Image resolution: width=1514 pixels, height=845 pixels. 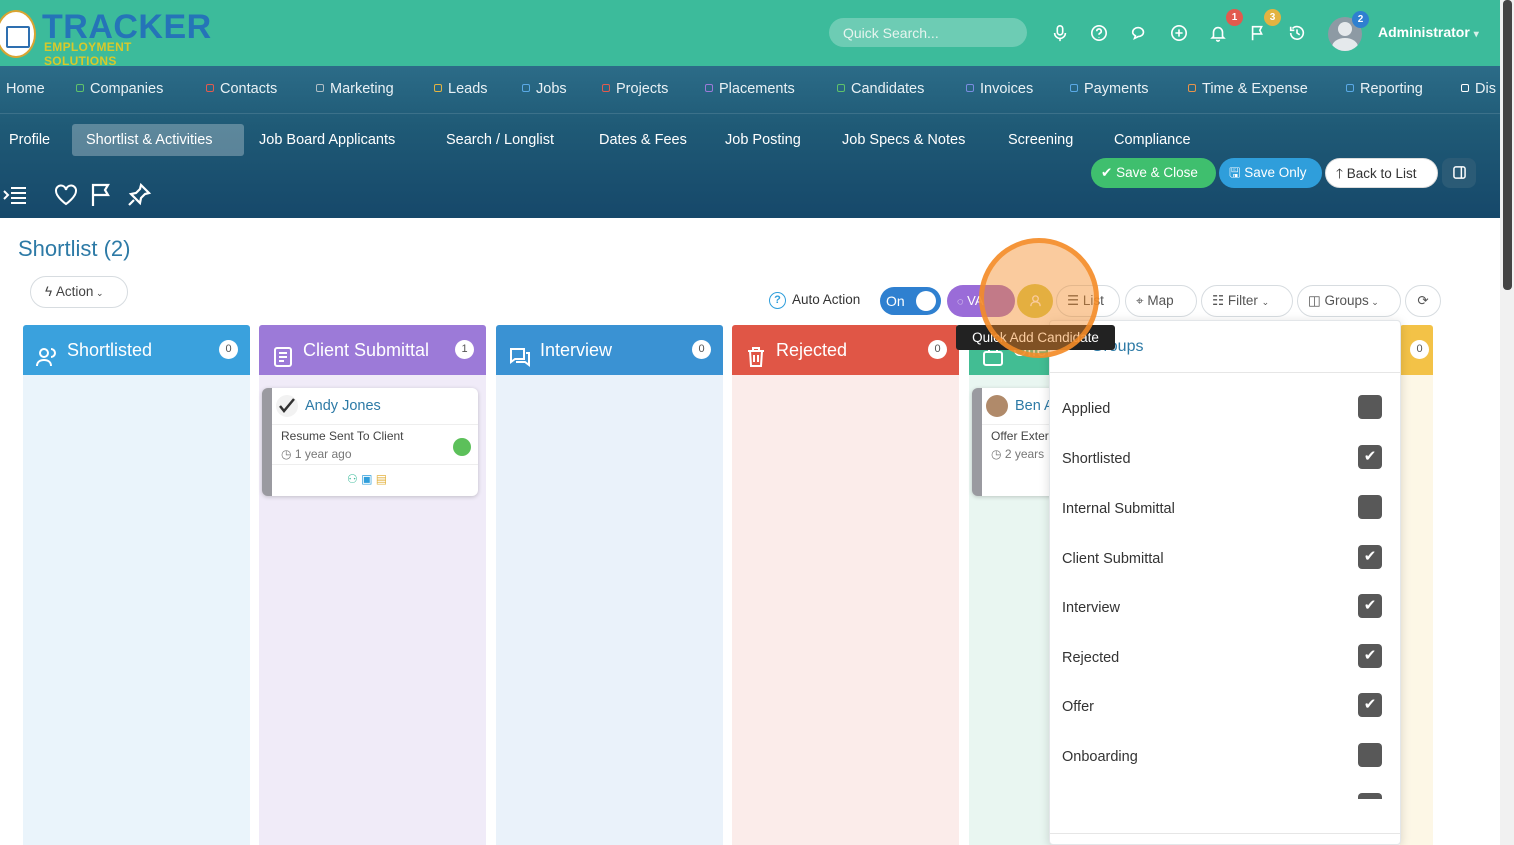 I want to click on candidate-status: Resume Sent To Client, so click(x=342, y=436).